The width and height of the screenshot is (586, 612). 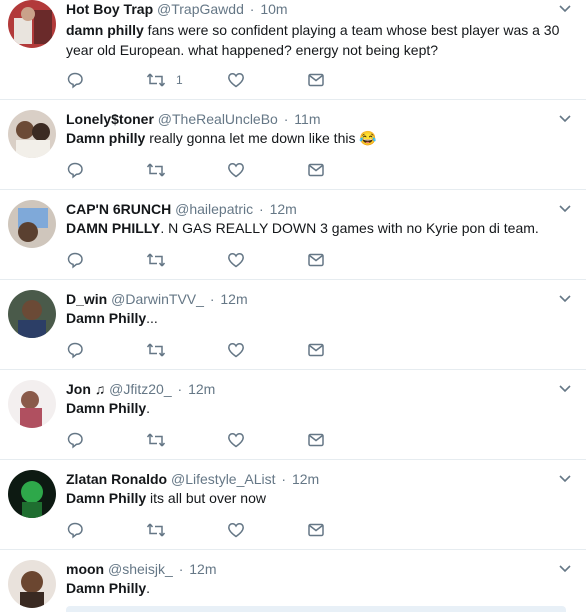 I want to click on user-handle: @hailepatric, so click(x=214, y=209).